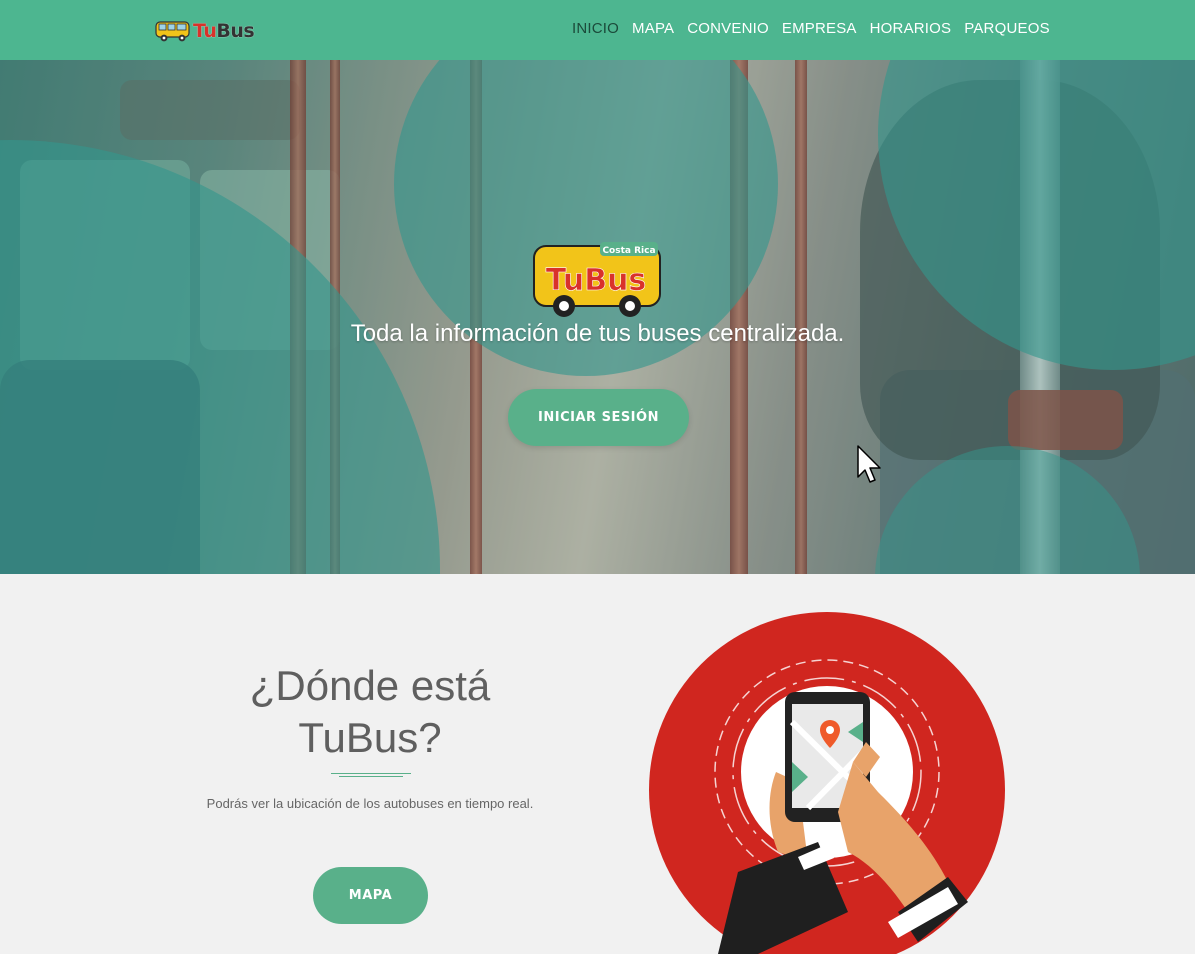 The height and width of the screenshot is (954, 1195). Describe the element at coordinates (371, 776) in the screenshot. I see `title-divider` at that location.